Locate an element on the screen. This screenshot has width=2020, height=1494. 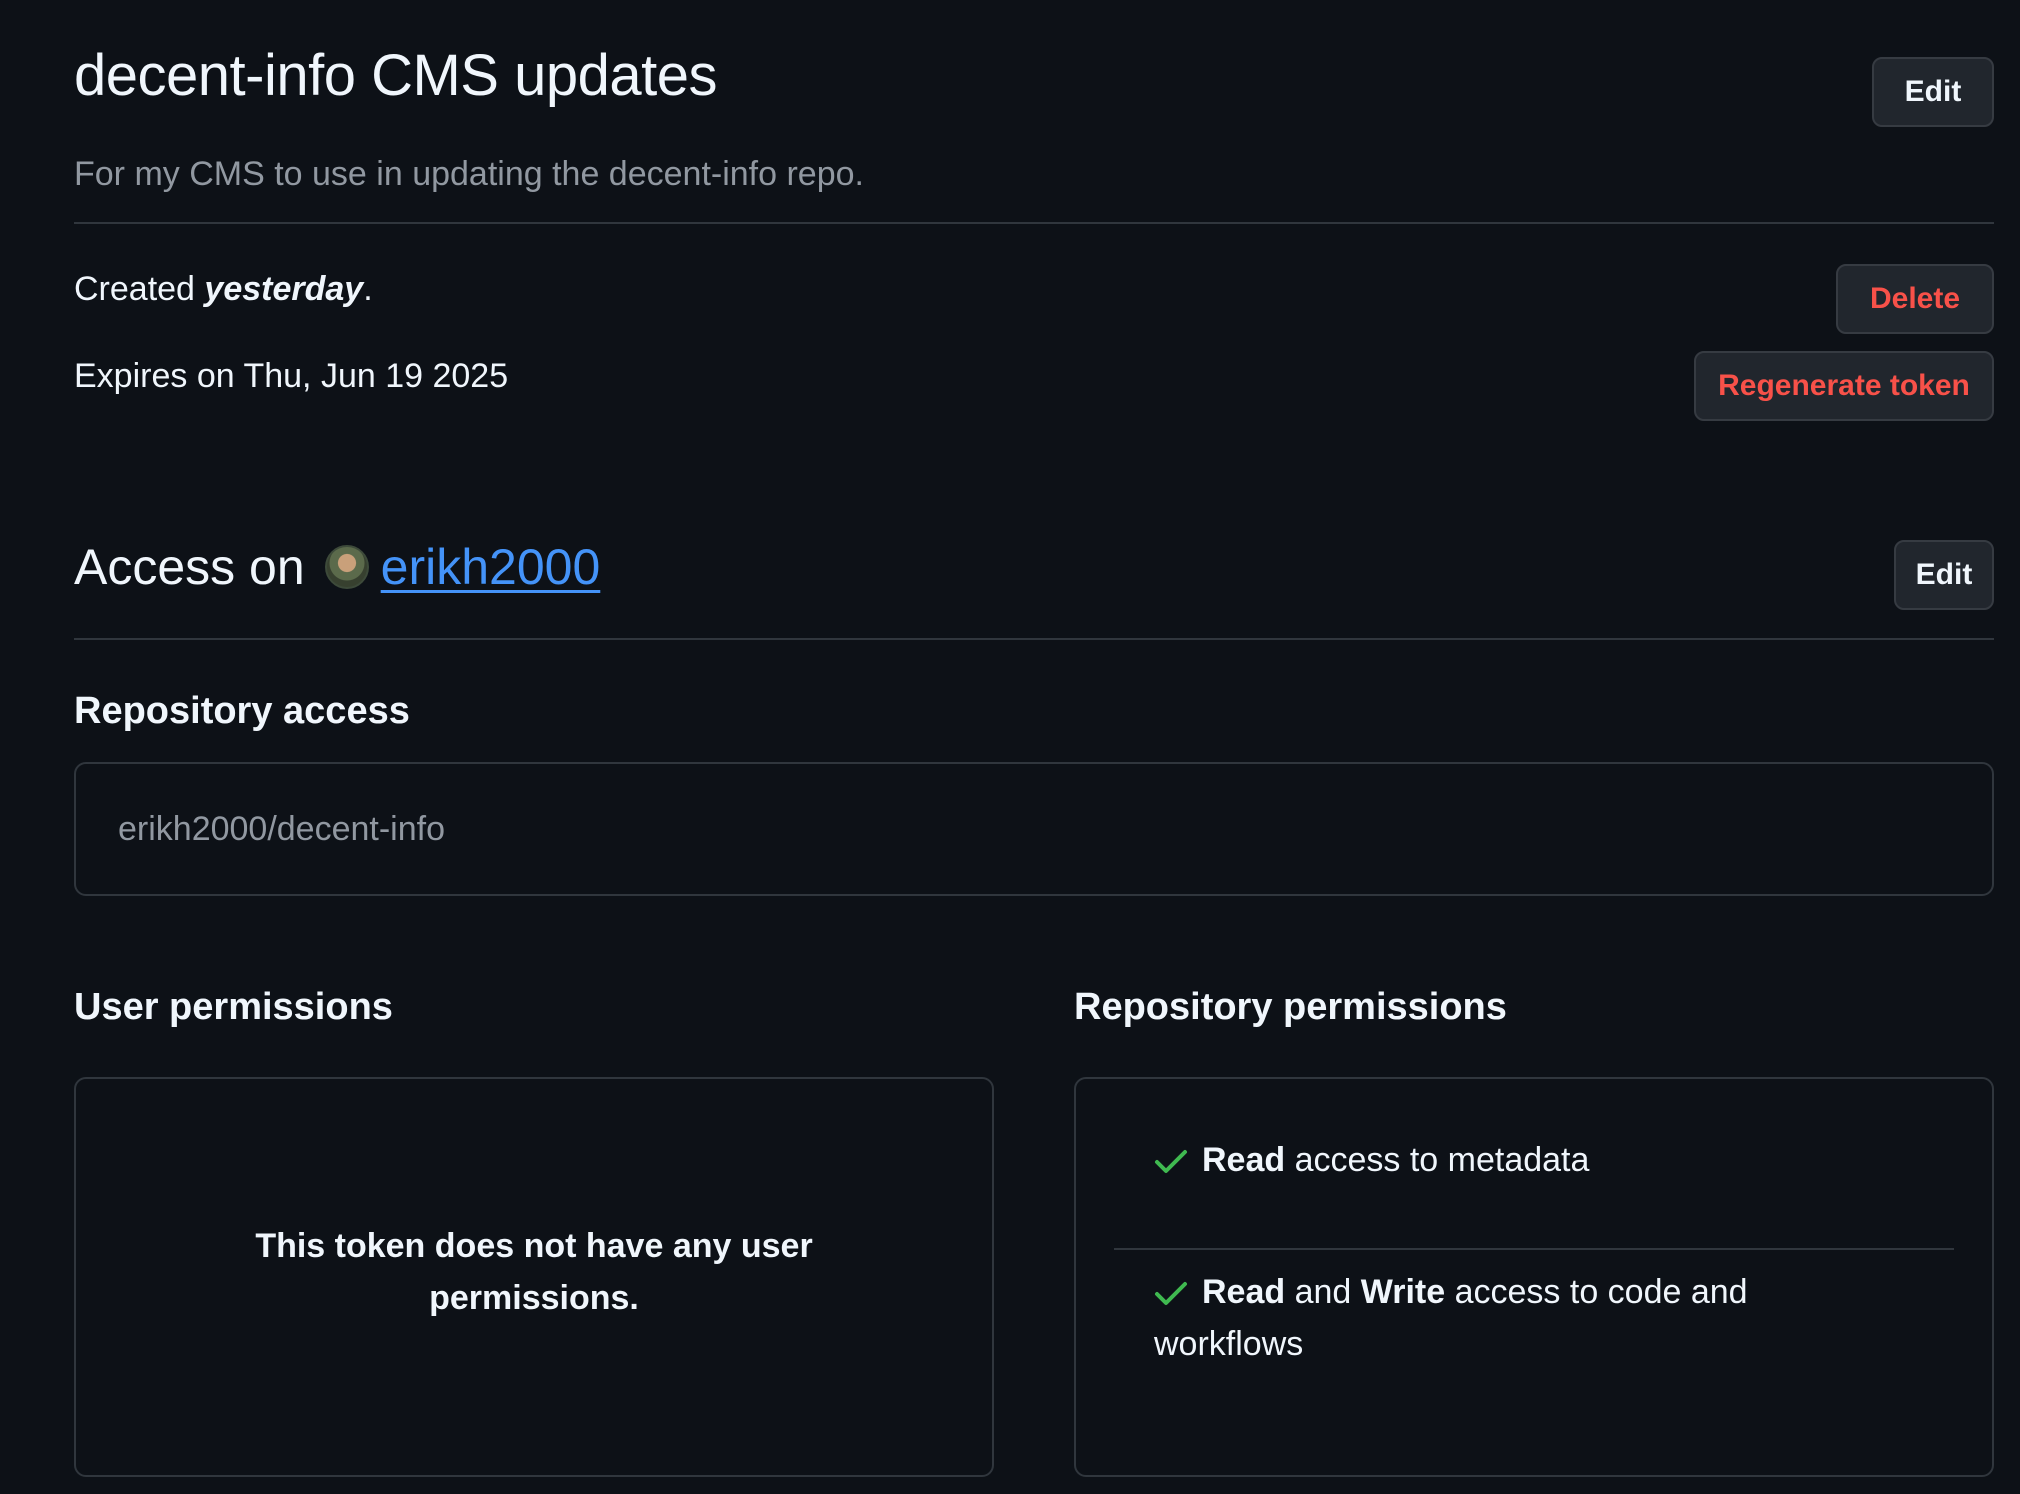
access-heading-label: Access on is located at coordinates (189, 567).